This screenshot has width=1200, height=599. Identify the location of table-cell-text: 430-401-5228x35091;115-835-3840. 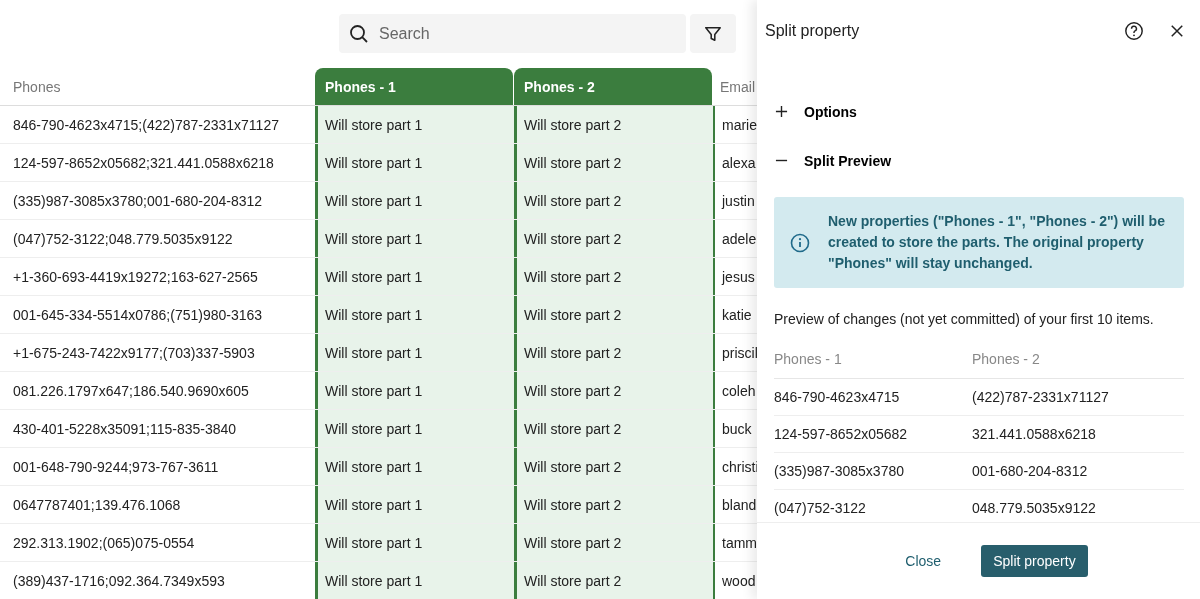
(125, 429).